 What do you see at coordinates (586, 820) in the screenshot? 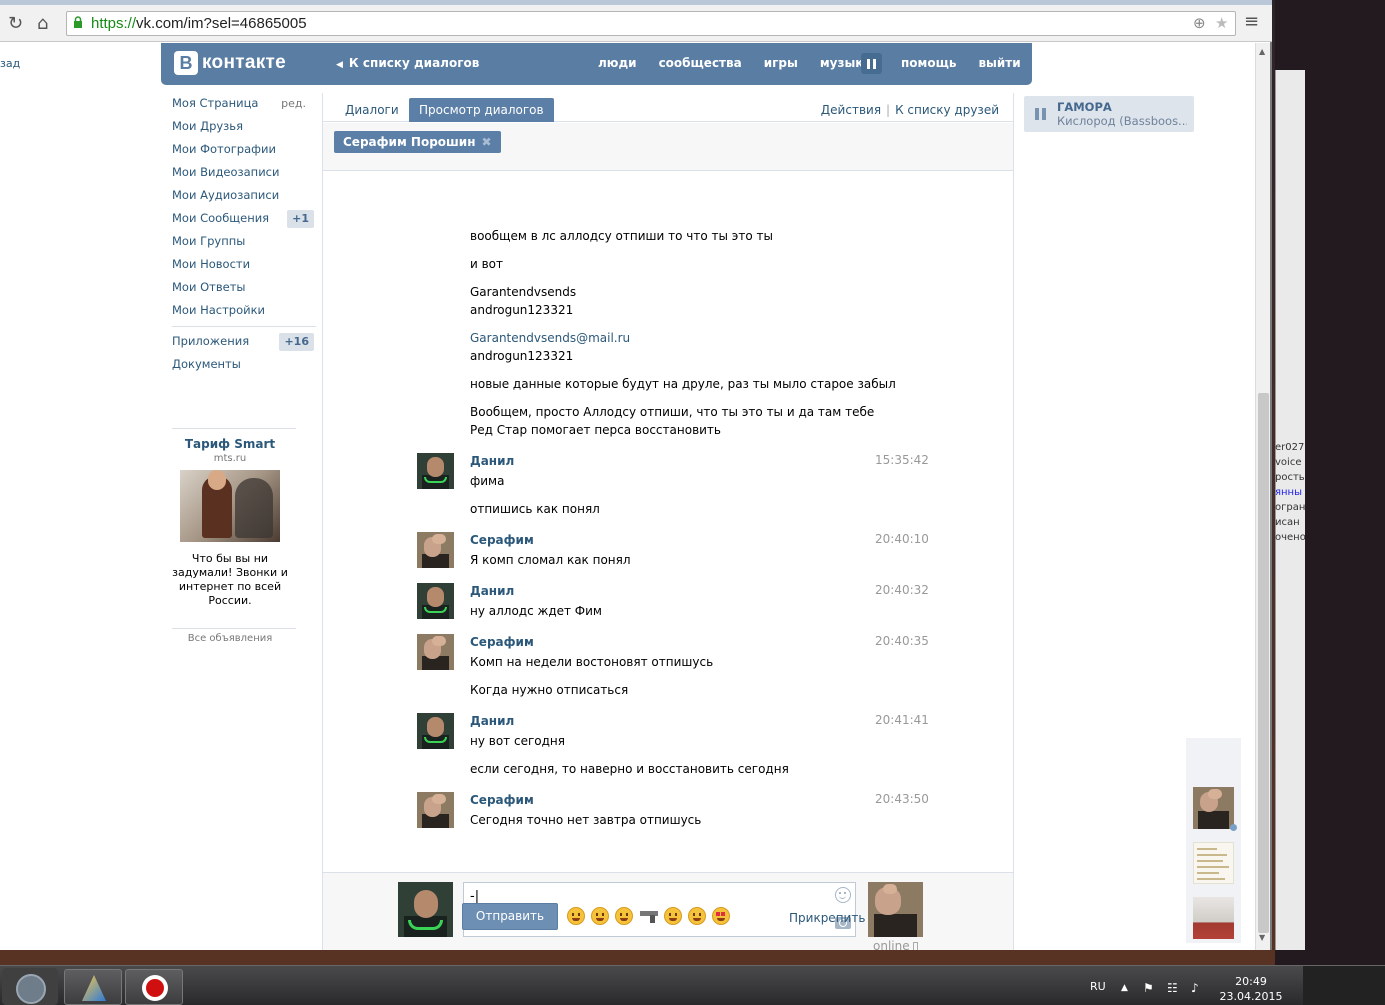
I see `message-text: Сегодня точно нет завтра отпишусь` at bounding box center [586, 820].